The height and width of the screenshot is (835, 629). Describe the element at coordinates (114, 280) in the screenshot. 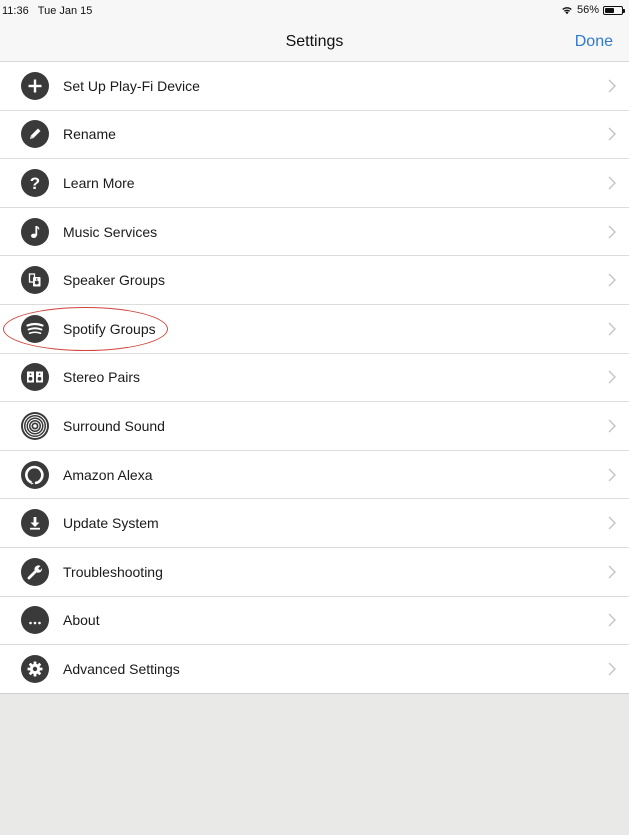

I see `settings-item-label: Speaker Groups` at that location.